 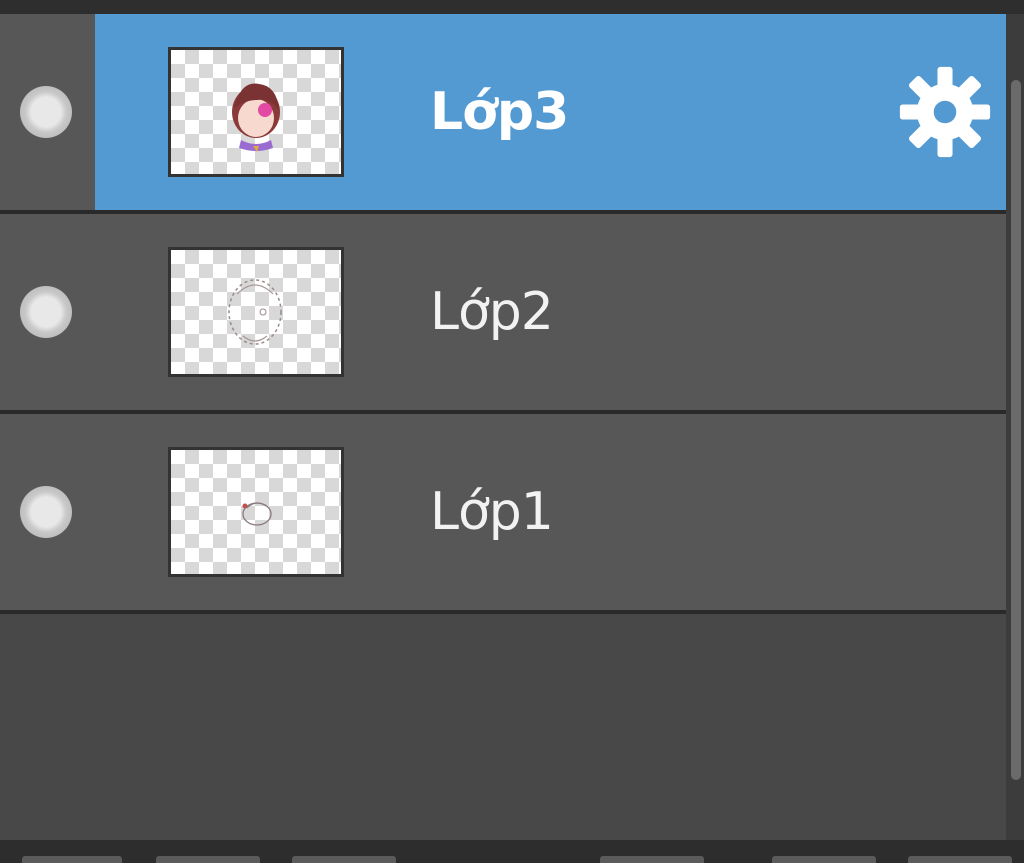 I want to click on layer-name: Lớp2, so click(x=492, y=312).